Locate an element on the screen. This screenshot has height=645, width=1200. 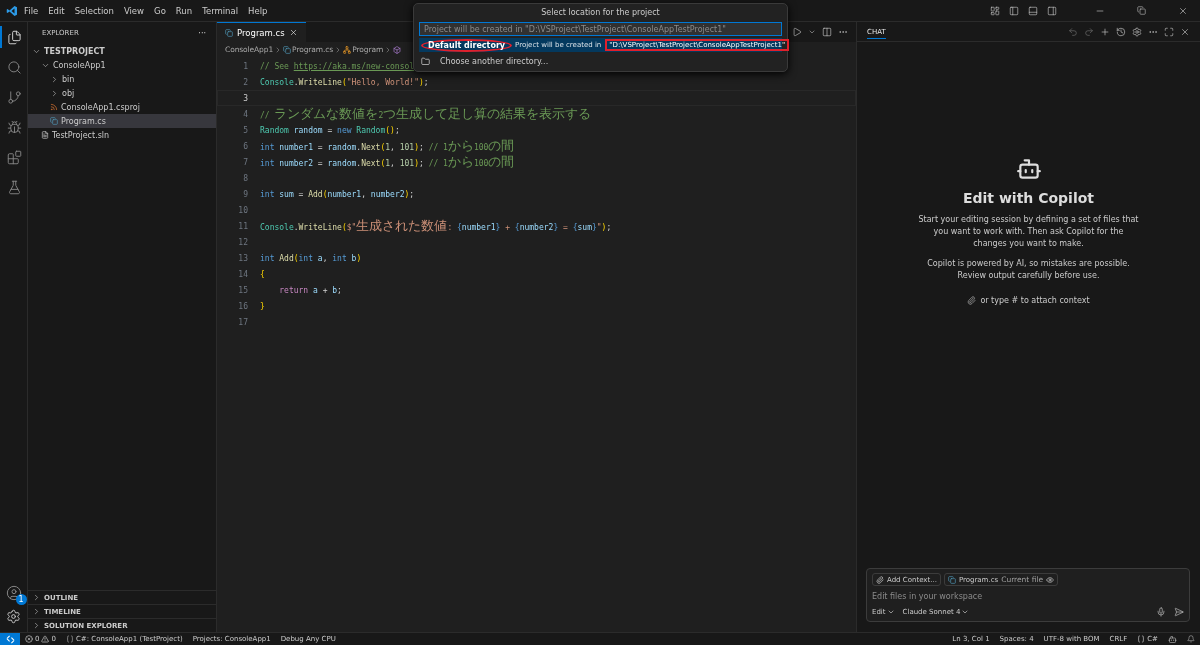
menu-item: Run is located at coordinates (184, 10).